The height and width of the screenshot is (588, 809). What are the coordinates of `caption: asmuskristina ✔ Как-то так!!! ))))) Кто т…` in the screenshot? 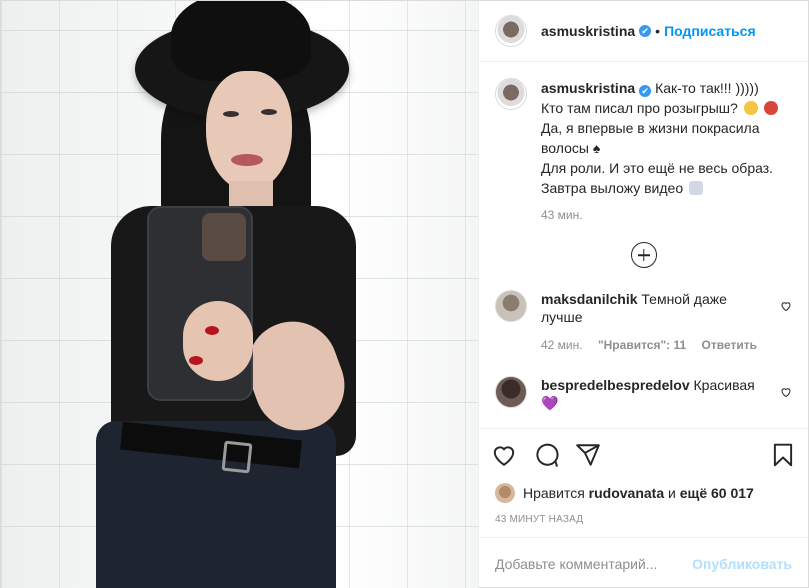 It's located at (643, 150).